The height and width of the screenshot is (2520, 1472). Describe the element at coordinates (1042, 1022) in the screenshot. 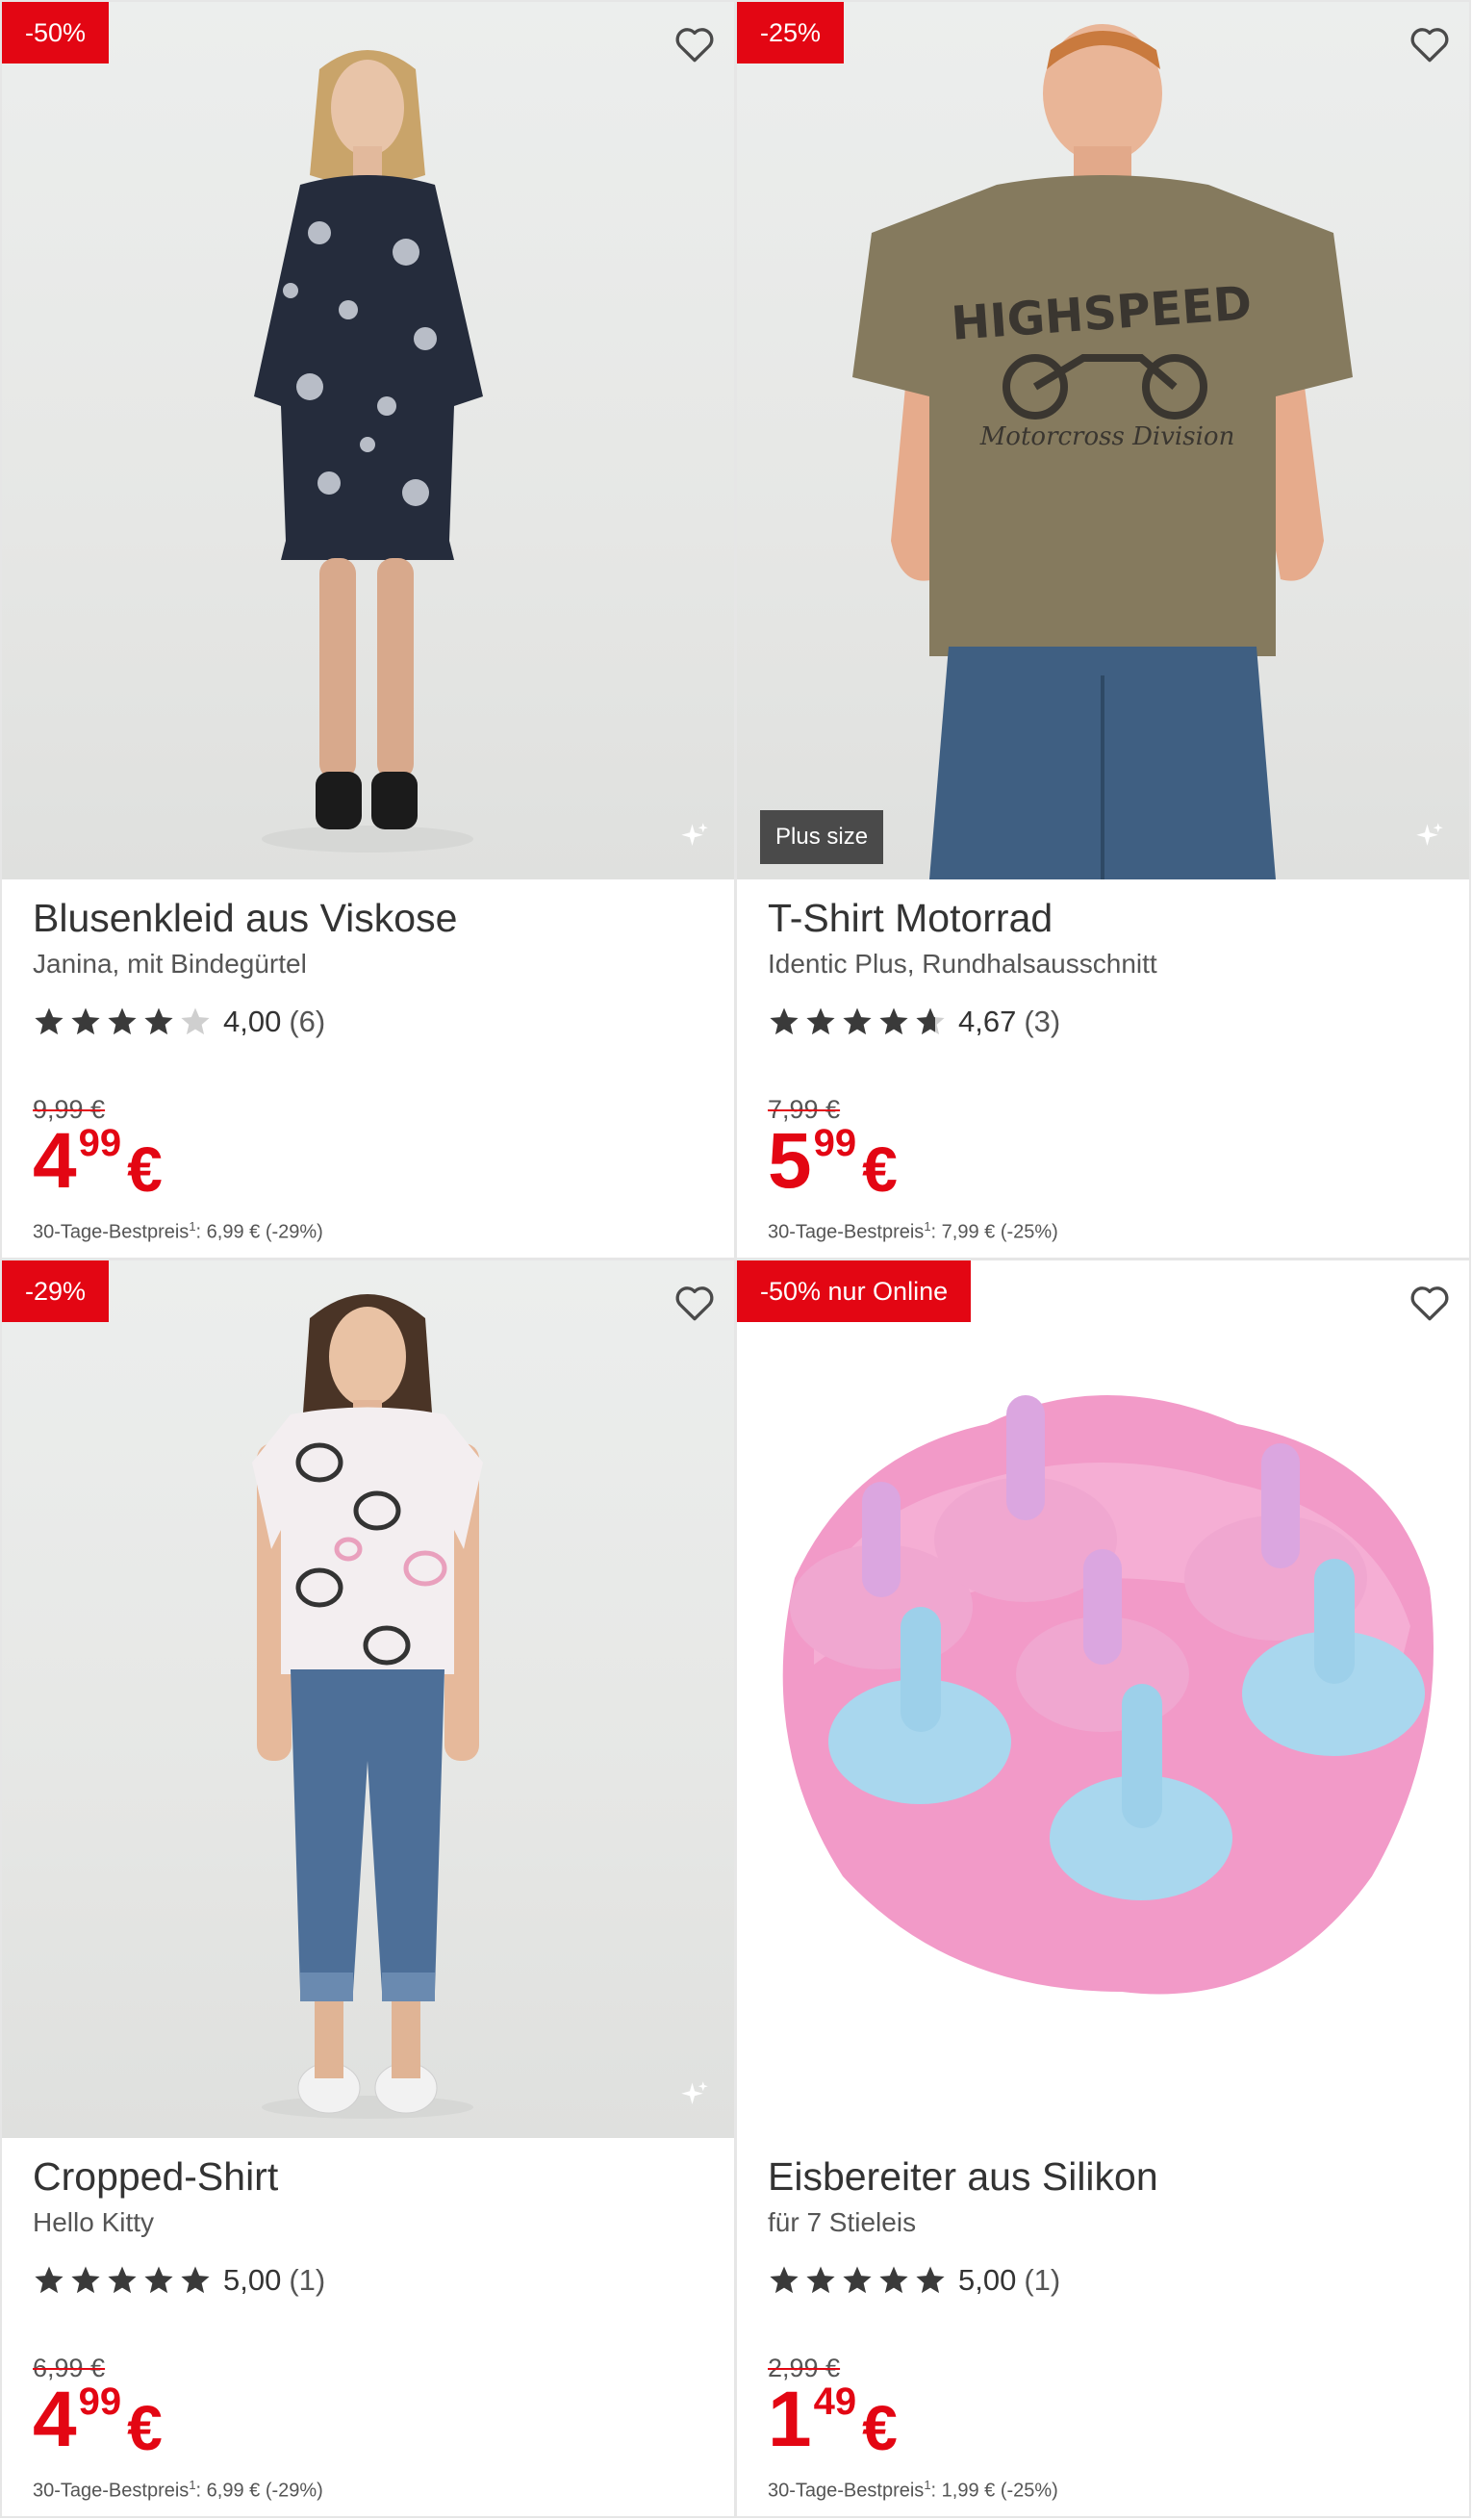

I see `rating-count: (3)` at that location.